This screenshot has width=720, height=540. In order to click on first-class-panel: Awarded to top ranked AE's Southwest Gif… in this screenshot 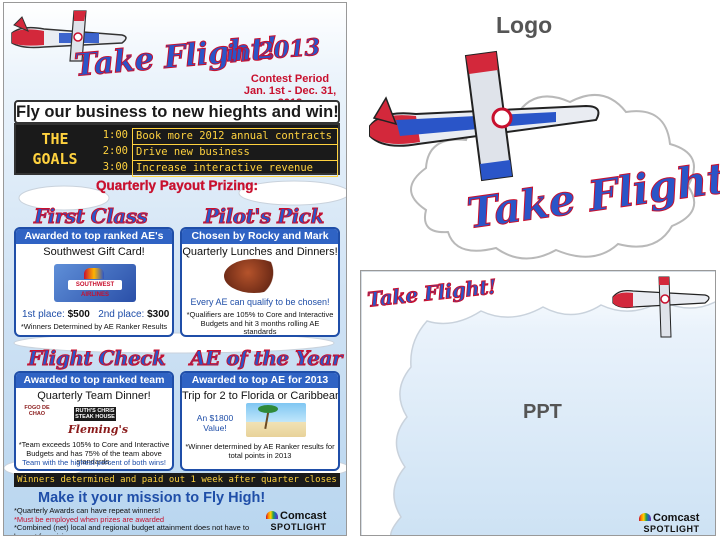, I will do `click(94, 282)`.